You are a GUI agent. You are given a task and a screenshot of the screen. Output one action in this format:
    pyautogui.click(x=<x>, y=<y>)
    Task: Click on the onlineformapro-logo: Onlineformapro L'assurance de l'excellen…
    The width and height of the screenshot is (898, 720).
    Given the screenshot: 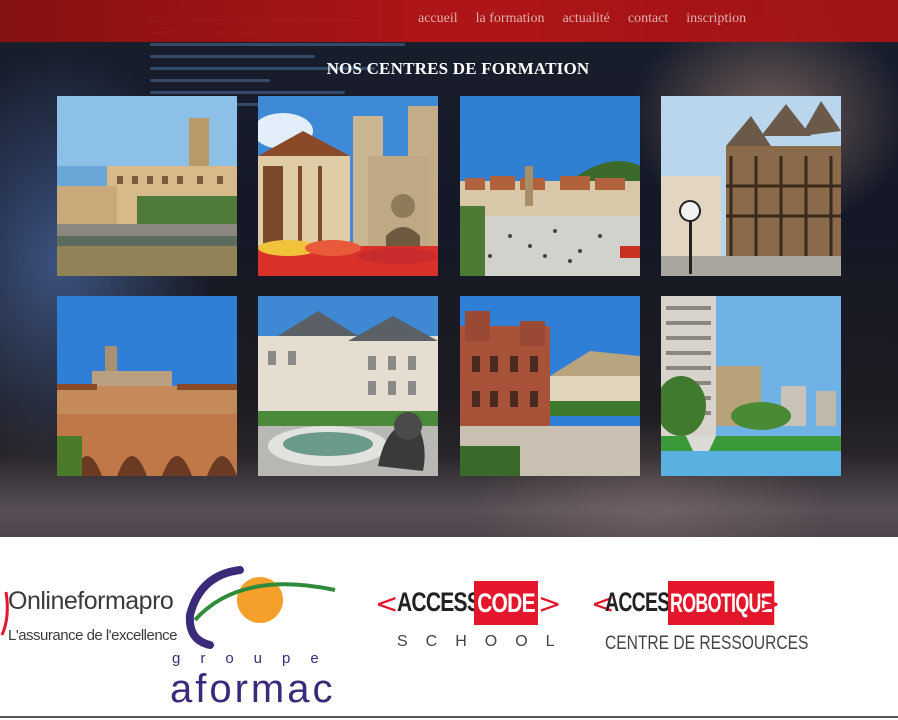 What is the action you would take?
    pyautogui.click(x=89, y=617)
    